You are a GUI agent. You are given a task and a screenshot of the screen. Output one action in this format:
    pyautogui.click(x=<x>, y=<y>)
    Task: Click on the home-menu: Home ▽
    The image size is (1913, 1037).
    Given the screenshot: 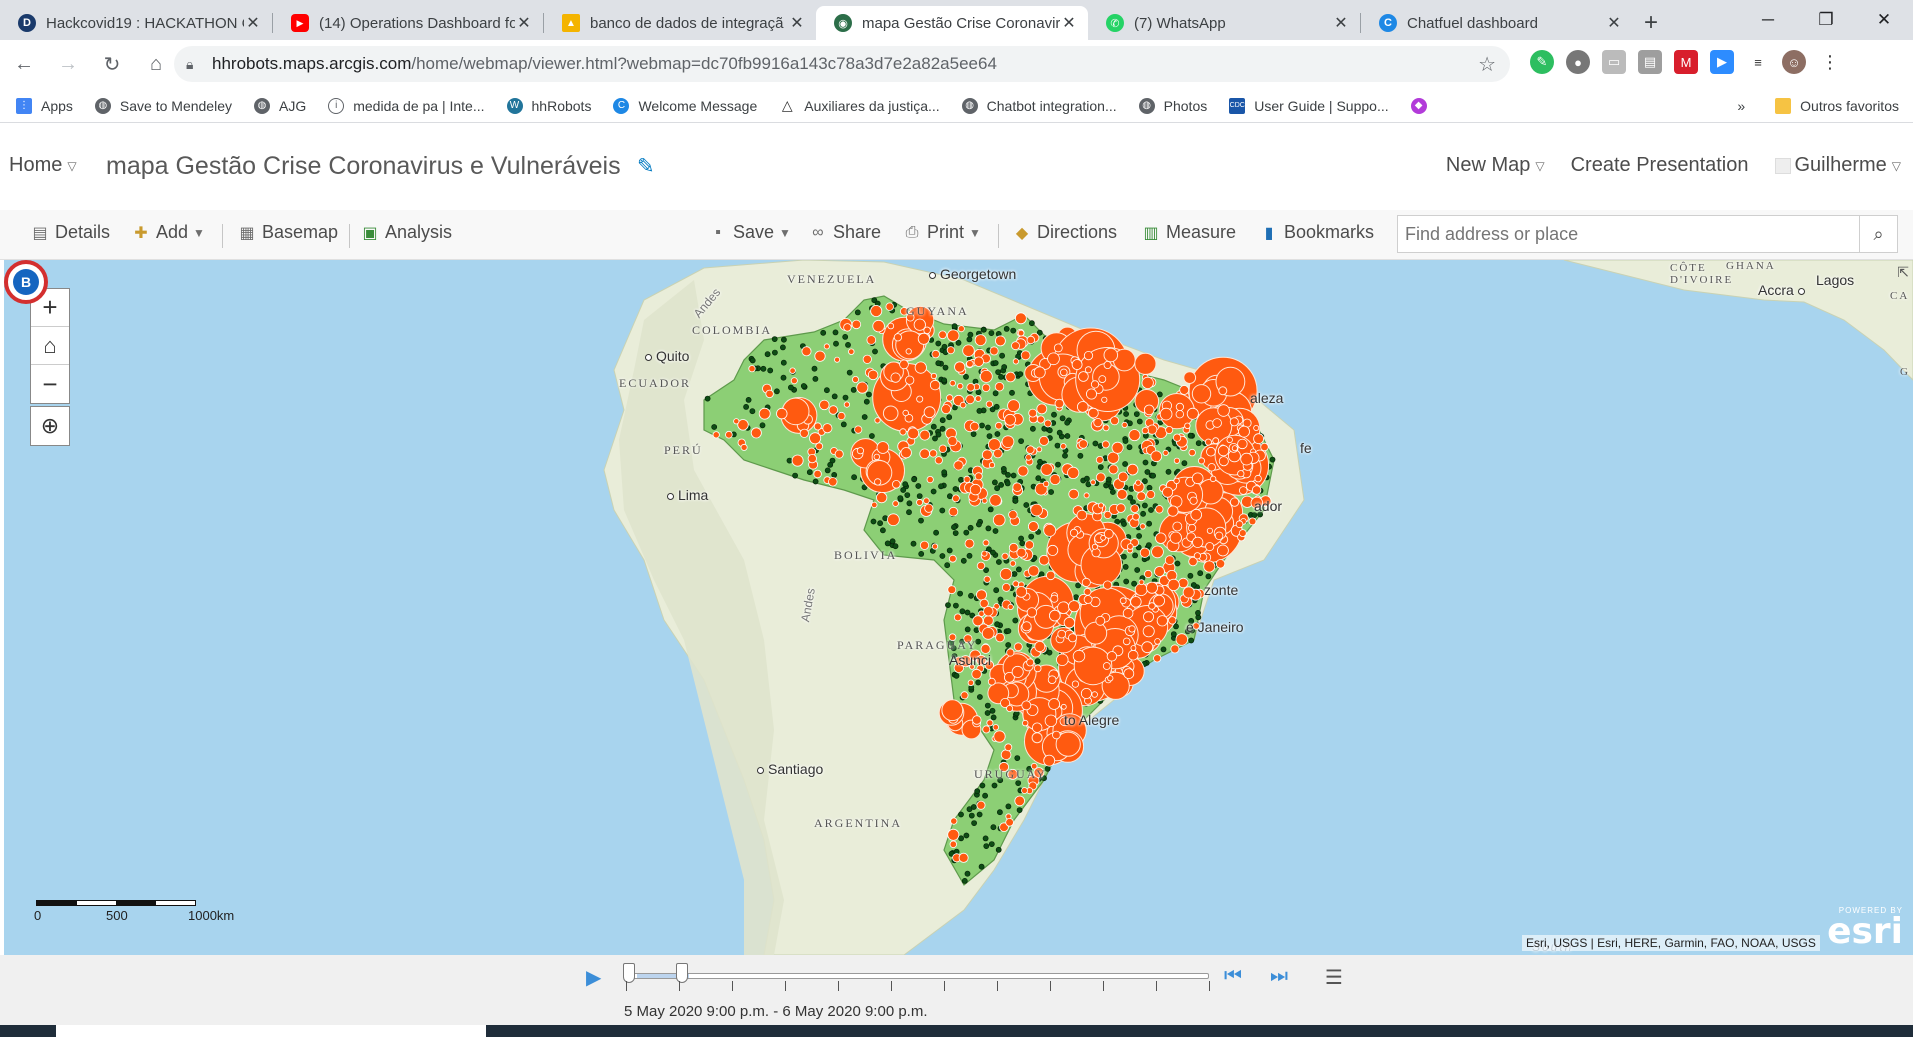 What is the action you would take?
    pyautogui.click(x=43, y=165)
    